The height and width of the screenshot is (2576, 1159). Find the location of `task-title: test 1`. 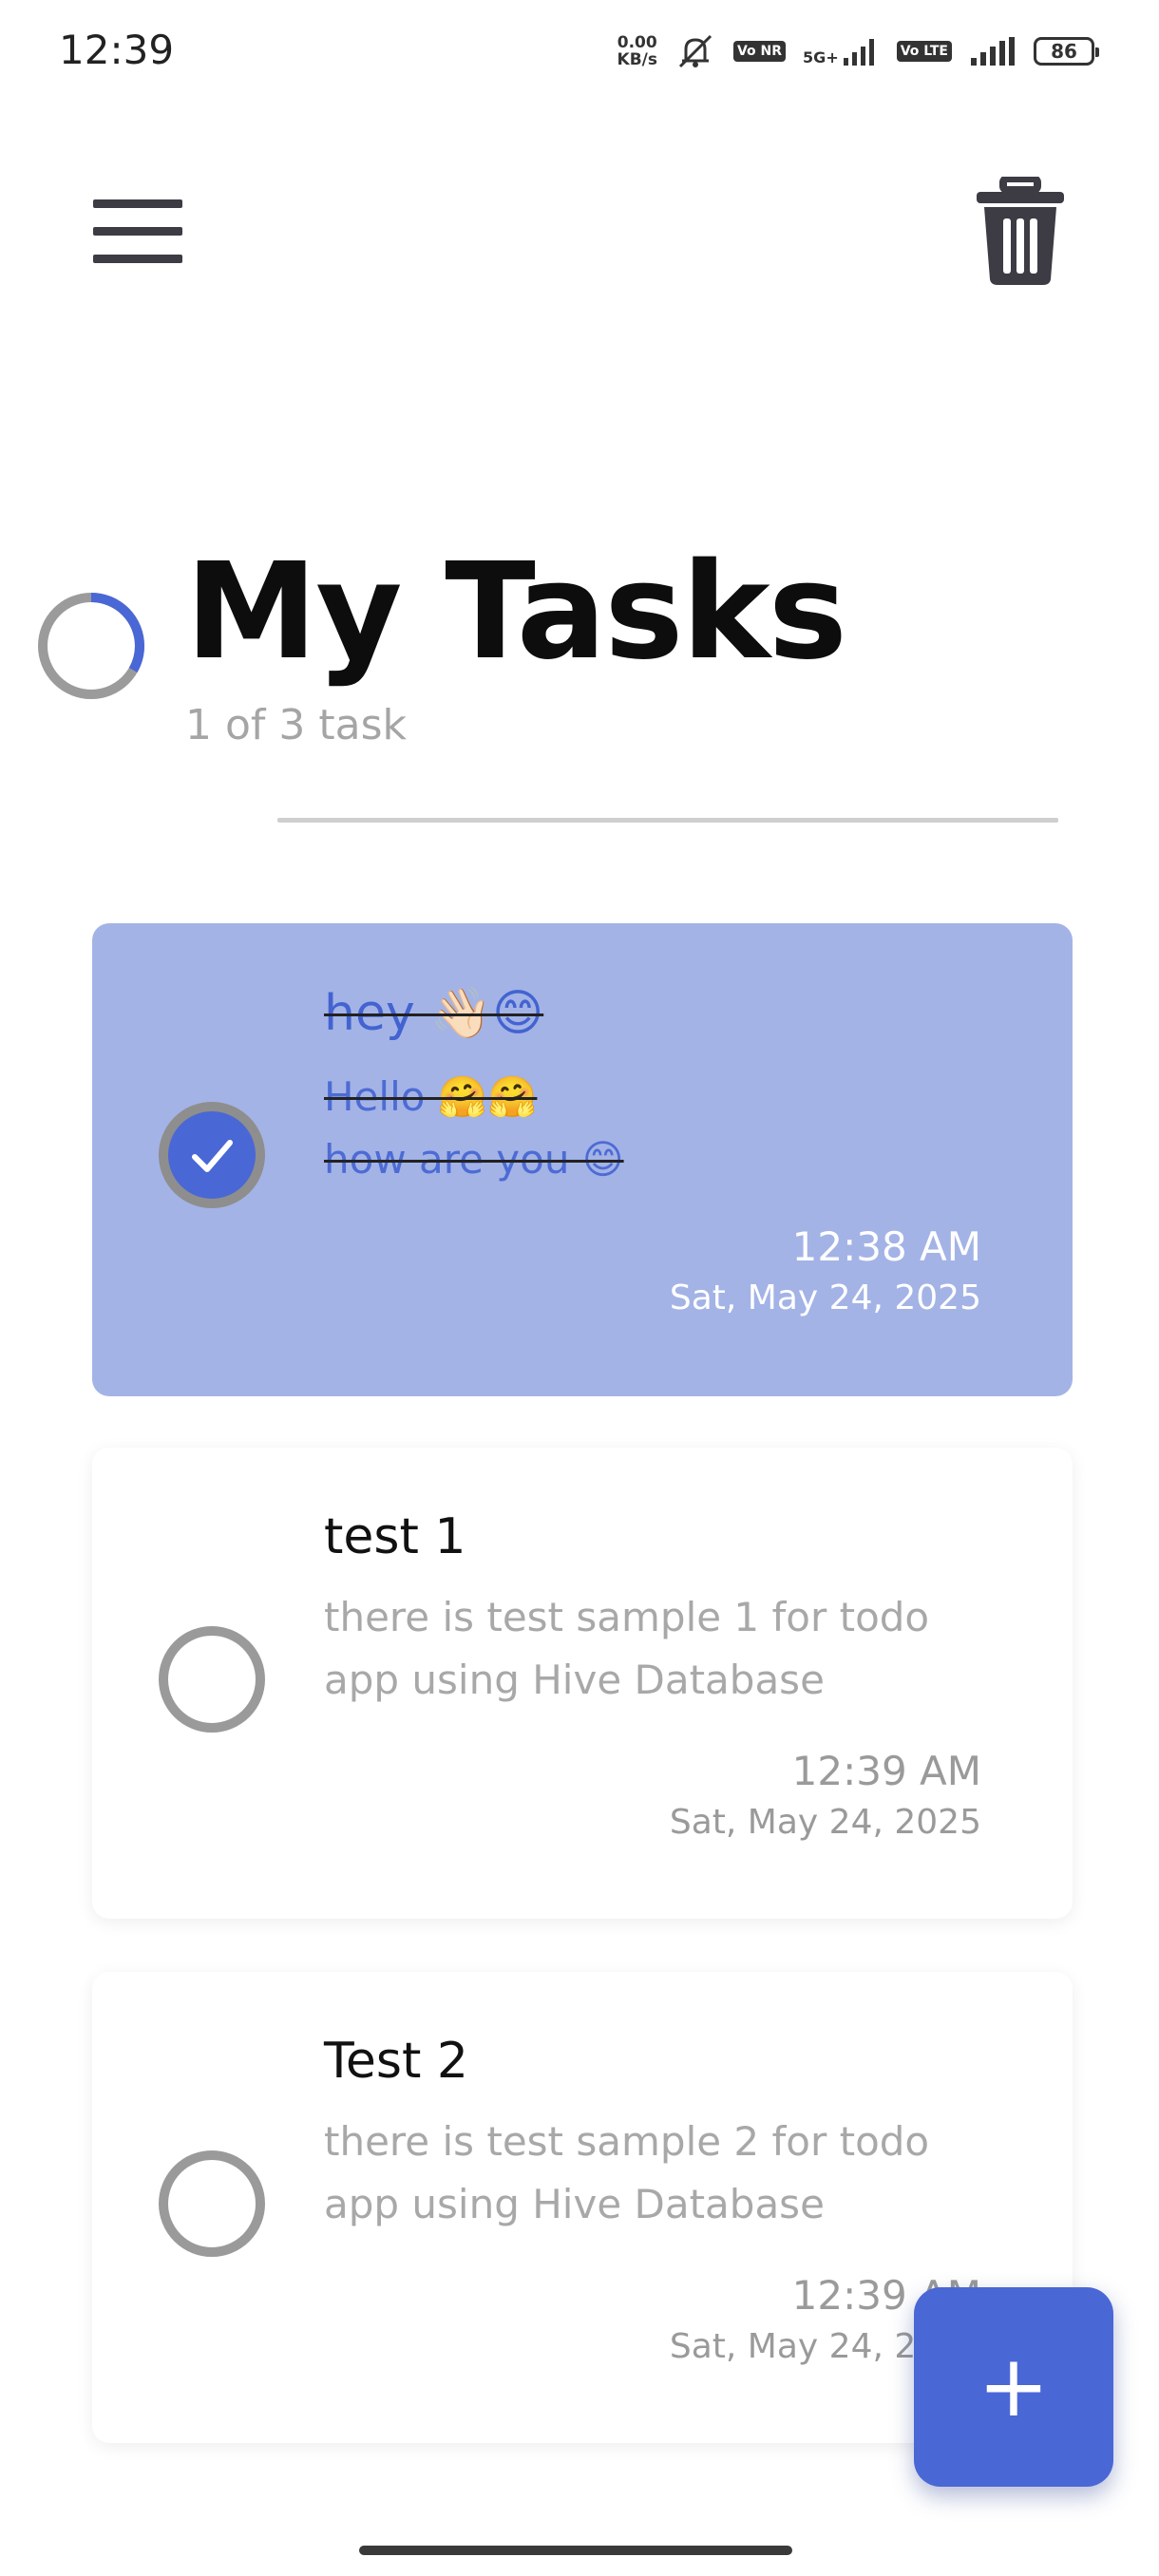

task-title: test 1 is located at coordinates (395, 1536).